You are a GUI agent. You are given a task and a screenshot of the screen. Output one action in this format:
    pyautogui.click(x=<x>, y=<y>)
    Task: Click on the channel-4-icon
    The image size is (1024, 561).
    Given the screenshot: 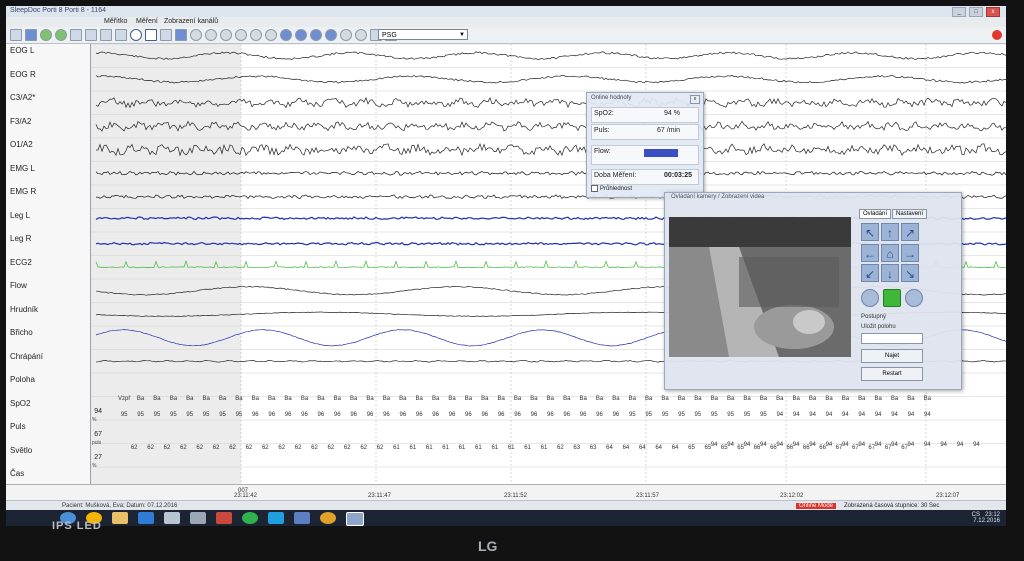 What is the action you would take?
    pyautogui.click(x=241, y=35)
    